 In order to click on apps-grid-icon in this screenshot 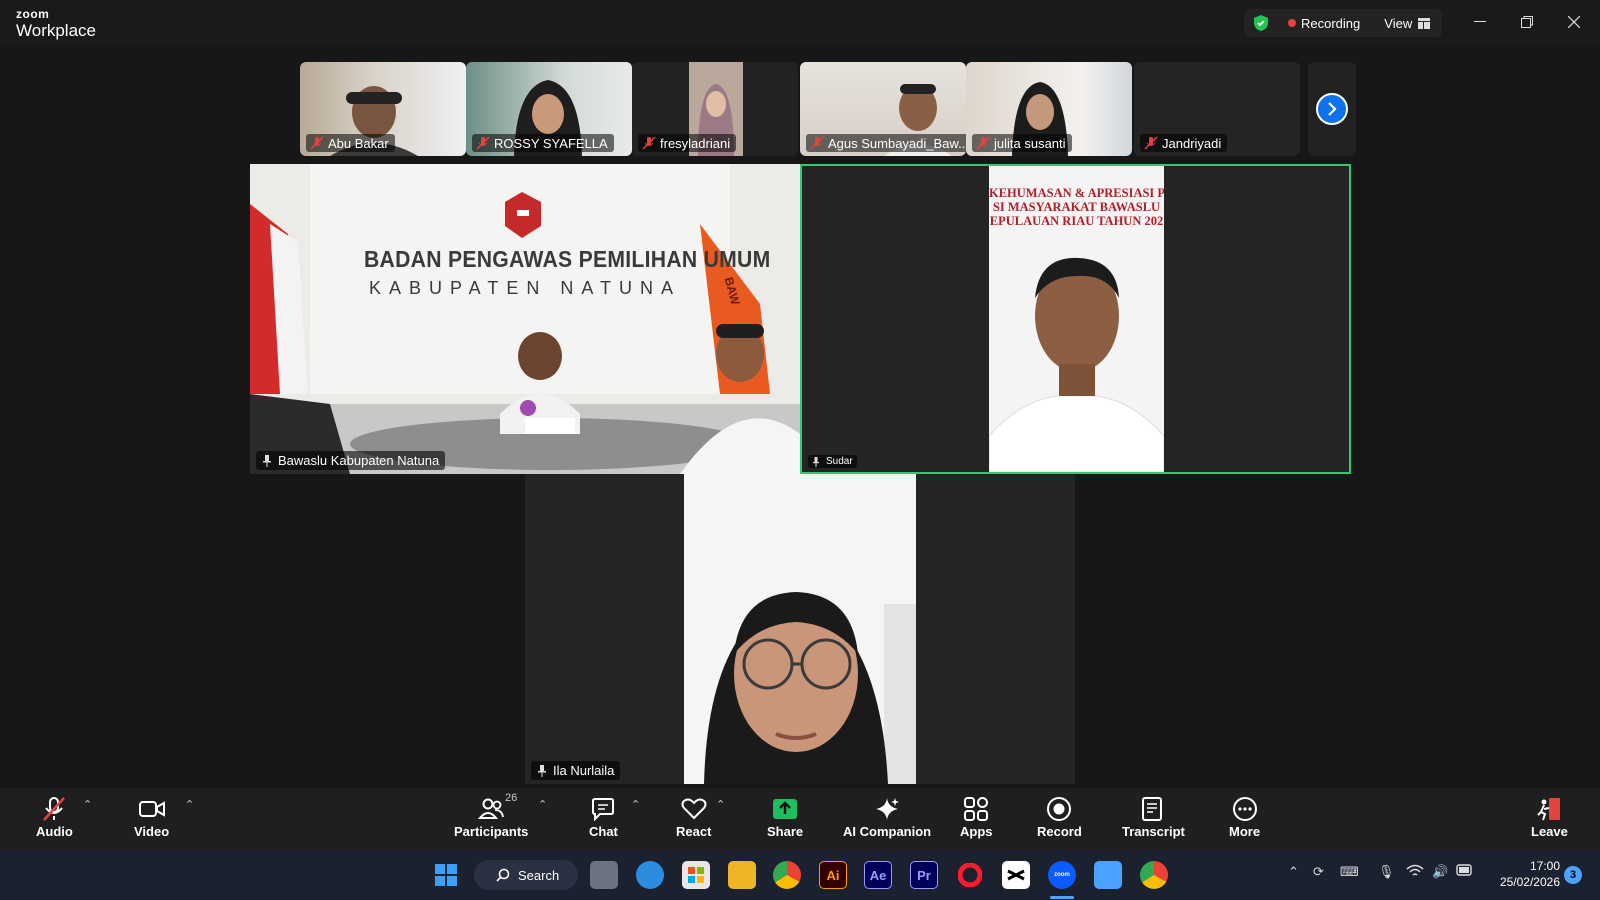, I will do `click(976, 809)`.